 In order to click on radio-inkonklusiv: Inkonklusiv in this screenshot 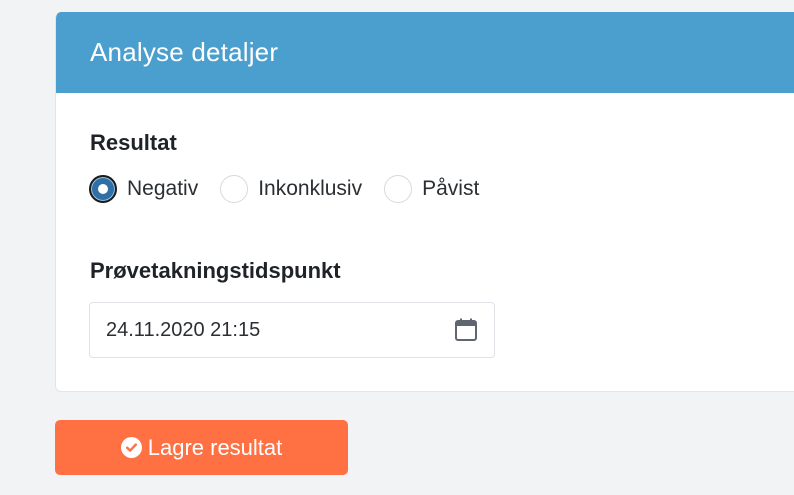, I will do `click(291, 189)`.